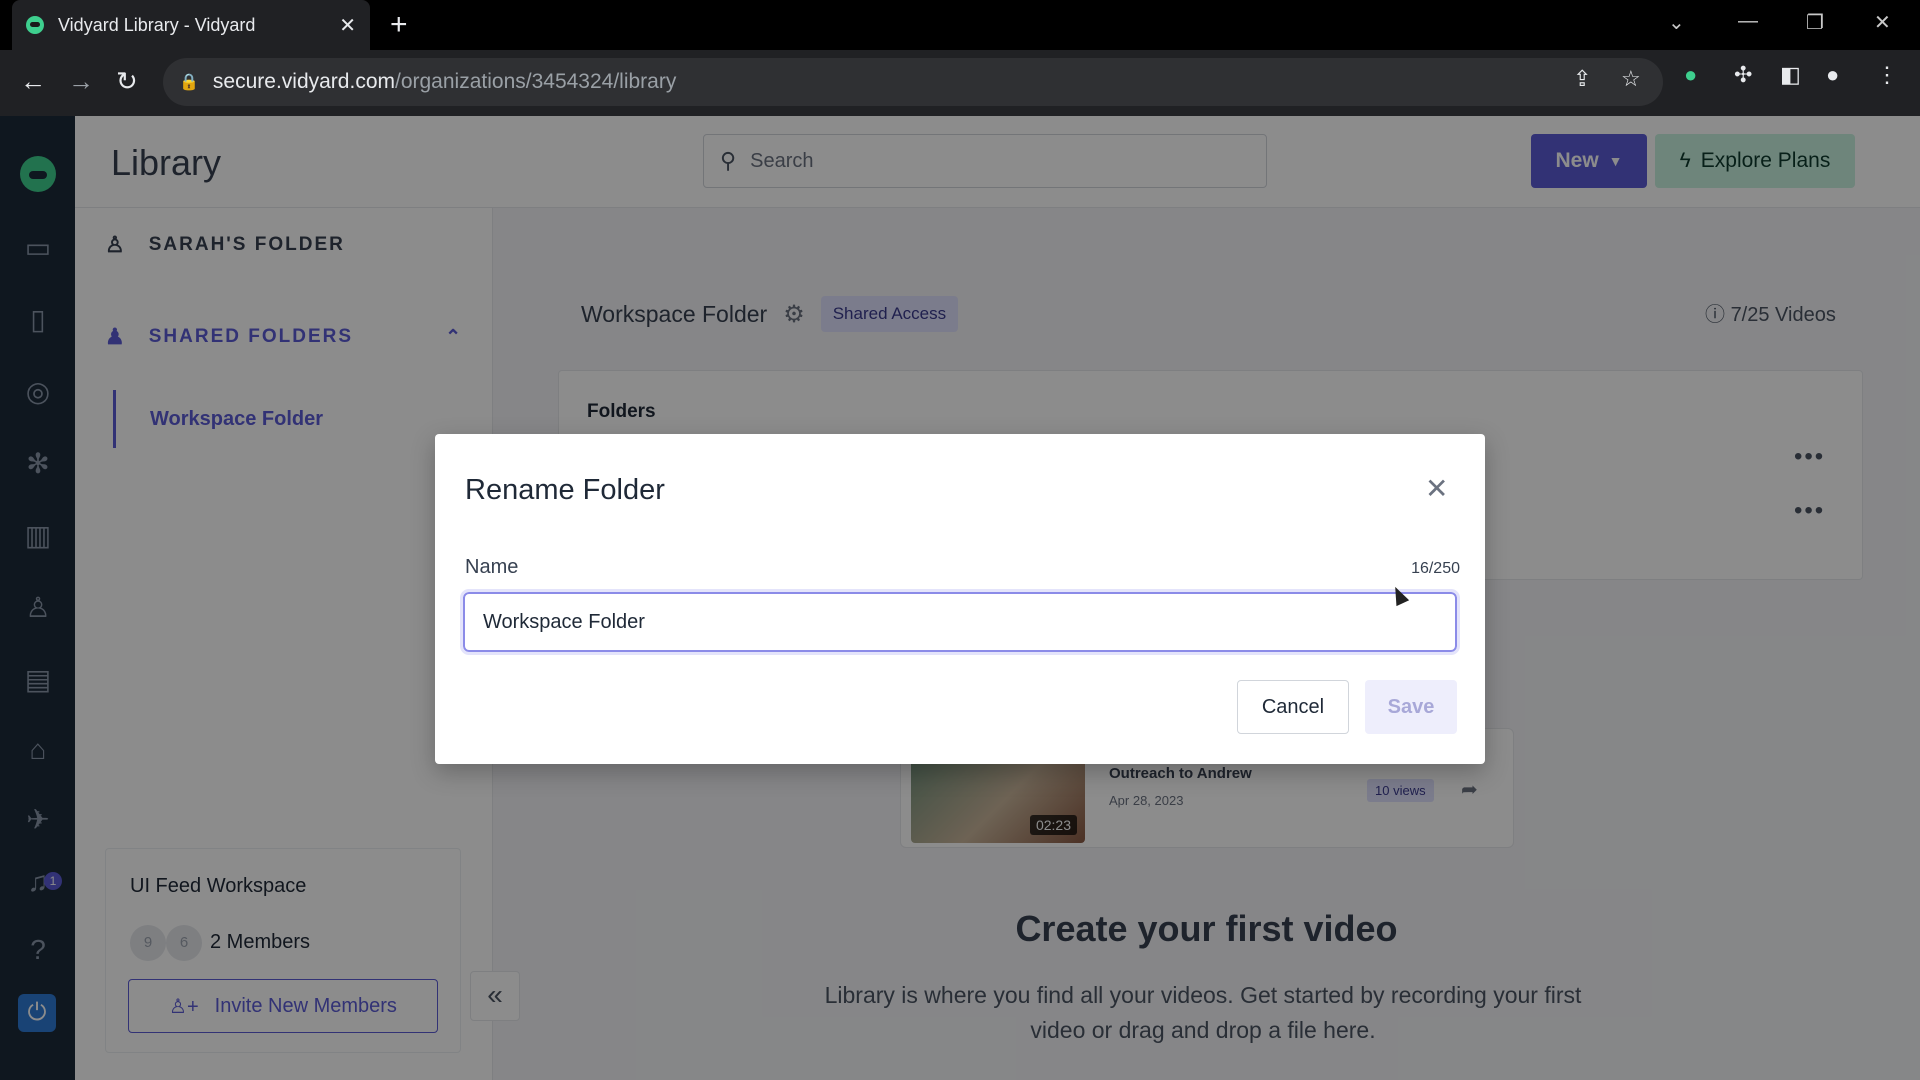 This screenshot has height=1080, width=1920. Describe the element at coordinates (1436, 488) in the screenshot. I see `close-icon: ✕` at that location.